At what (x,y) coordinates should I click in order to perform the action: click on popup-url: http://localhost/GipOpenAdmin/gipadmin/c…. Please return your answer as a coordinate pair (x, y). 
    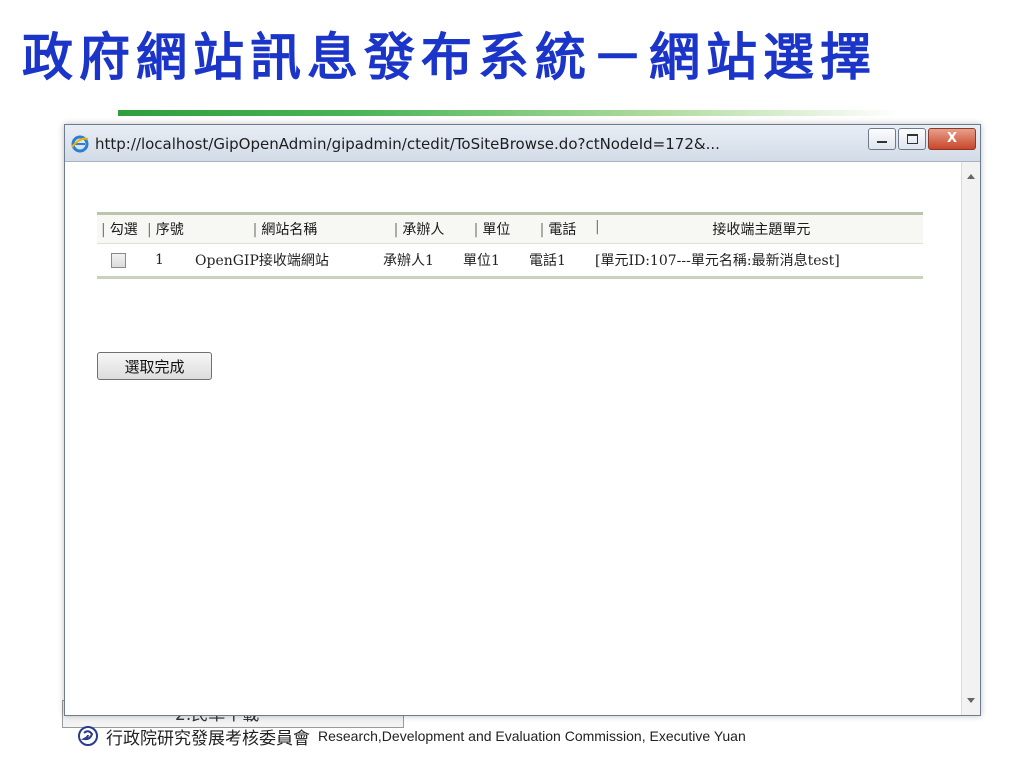
    Looking at the image, I should click on (407, 144).